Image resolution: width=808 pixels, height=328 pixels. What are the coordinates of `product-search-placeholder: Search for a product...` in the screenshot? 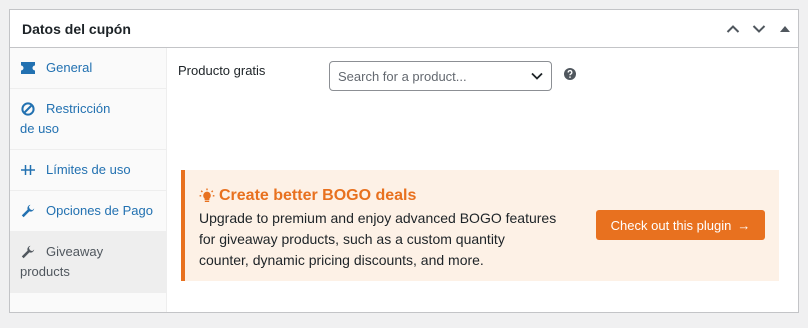 It's located at (402, 76).